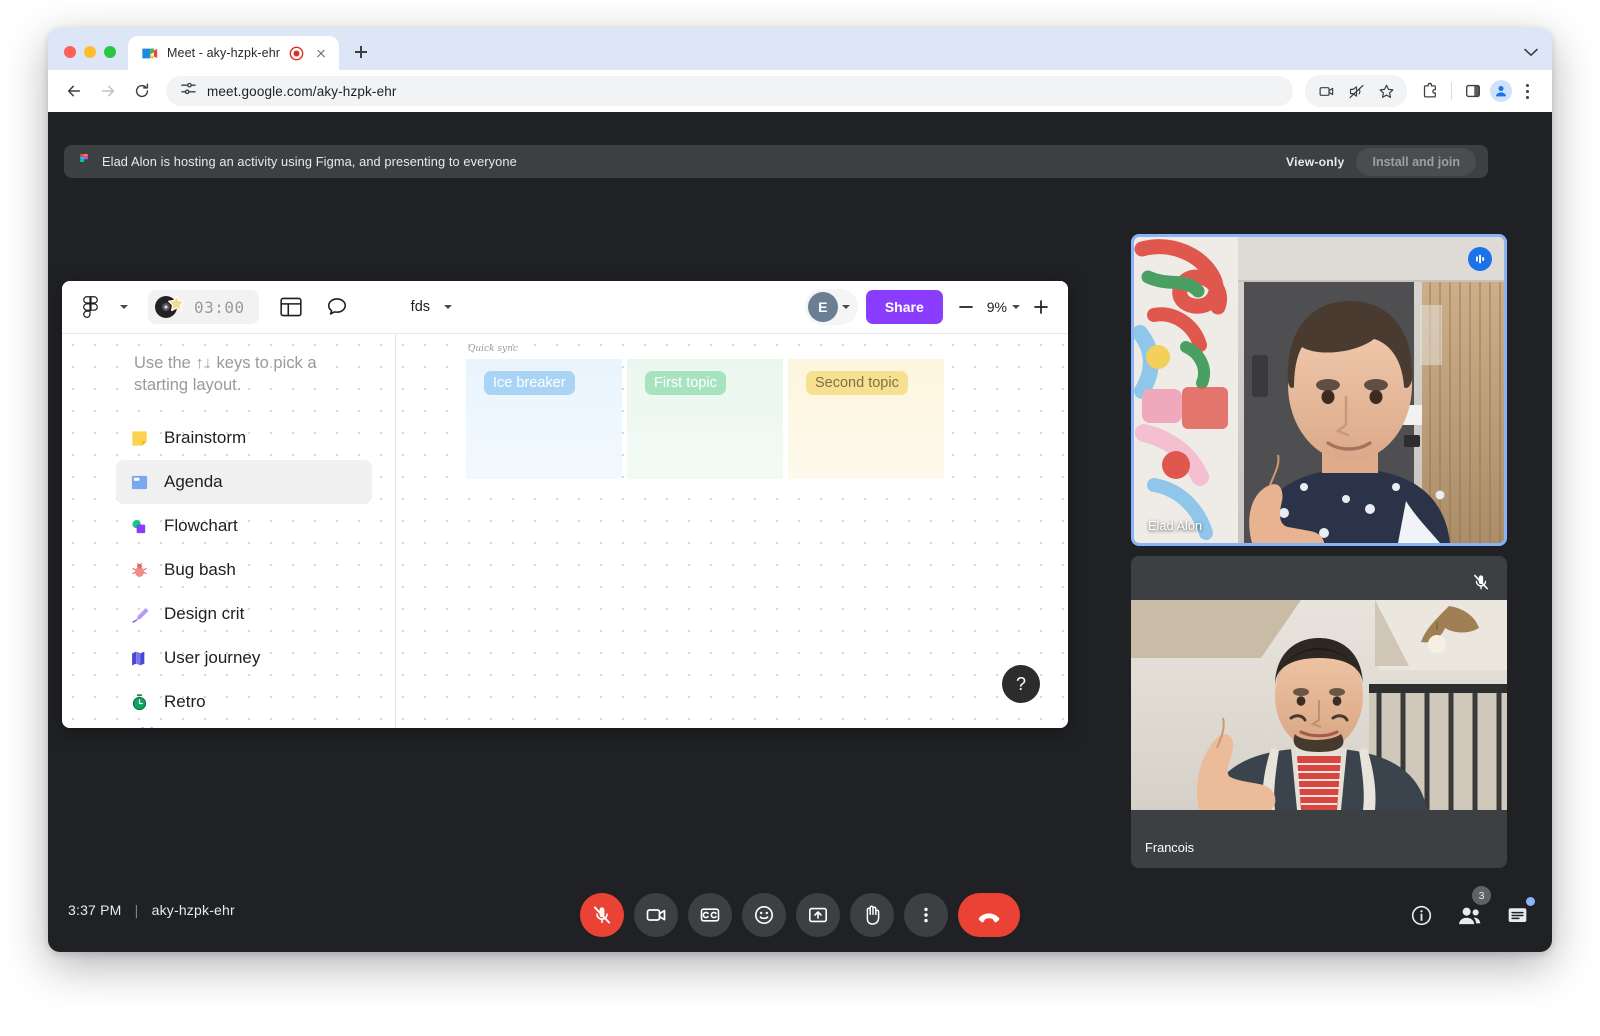  Describe the element at coordinates (1386, 91) in the screenshot. I see `bookmark-star-icon` at that location.